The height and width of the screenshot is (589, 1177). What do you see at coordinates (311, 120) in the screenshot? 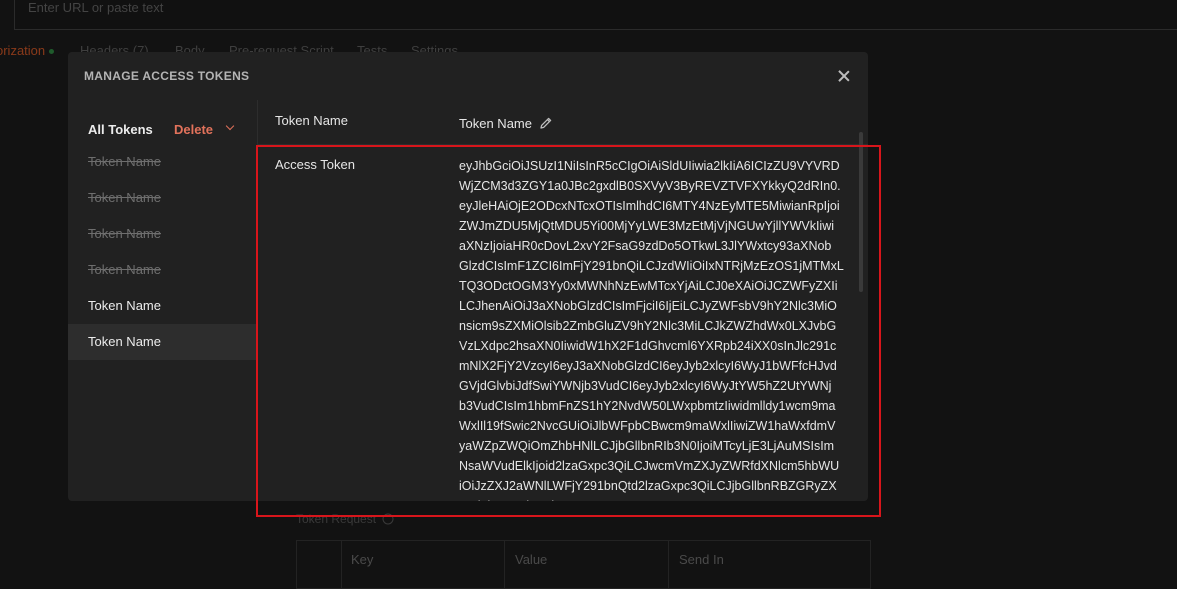
I see `token-name-label: Token Name` at bounding box center [311, 120].